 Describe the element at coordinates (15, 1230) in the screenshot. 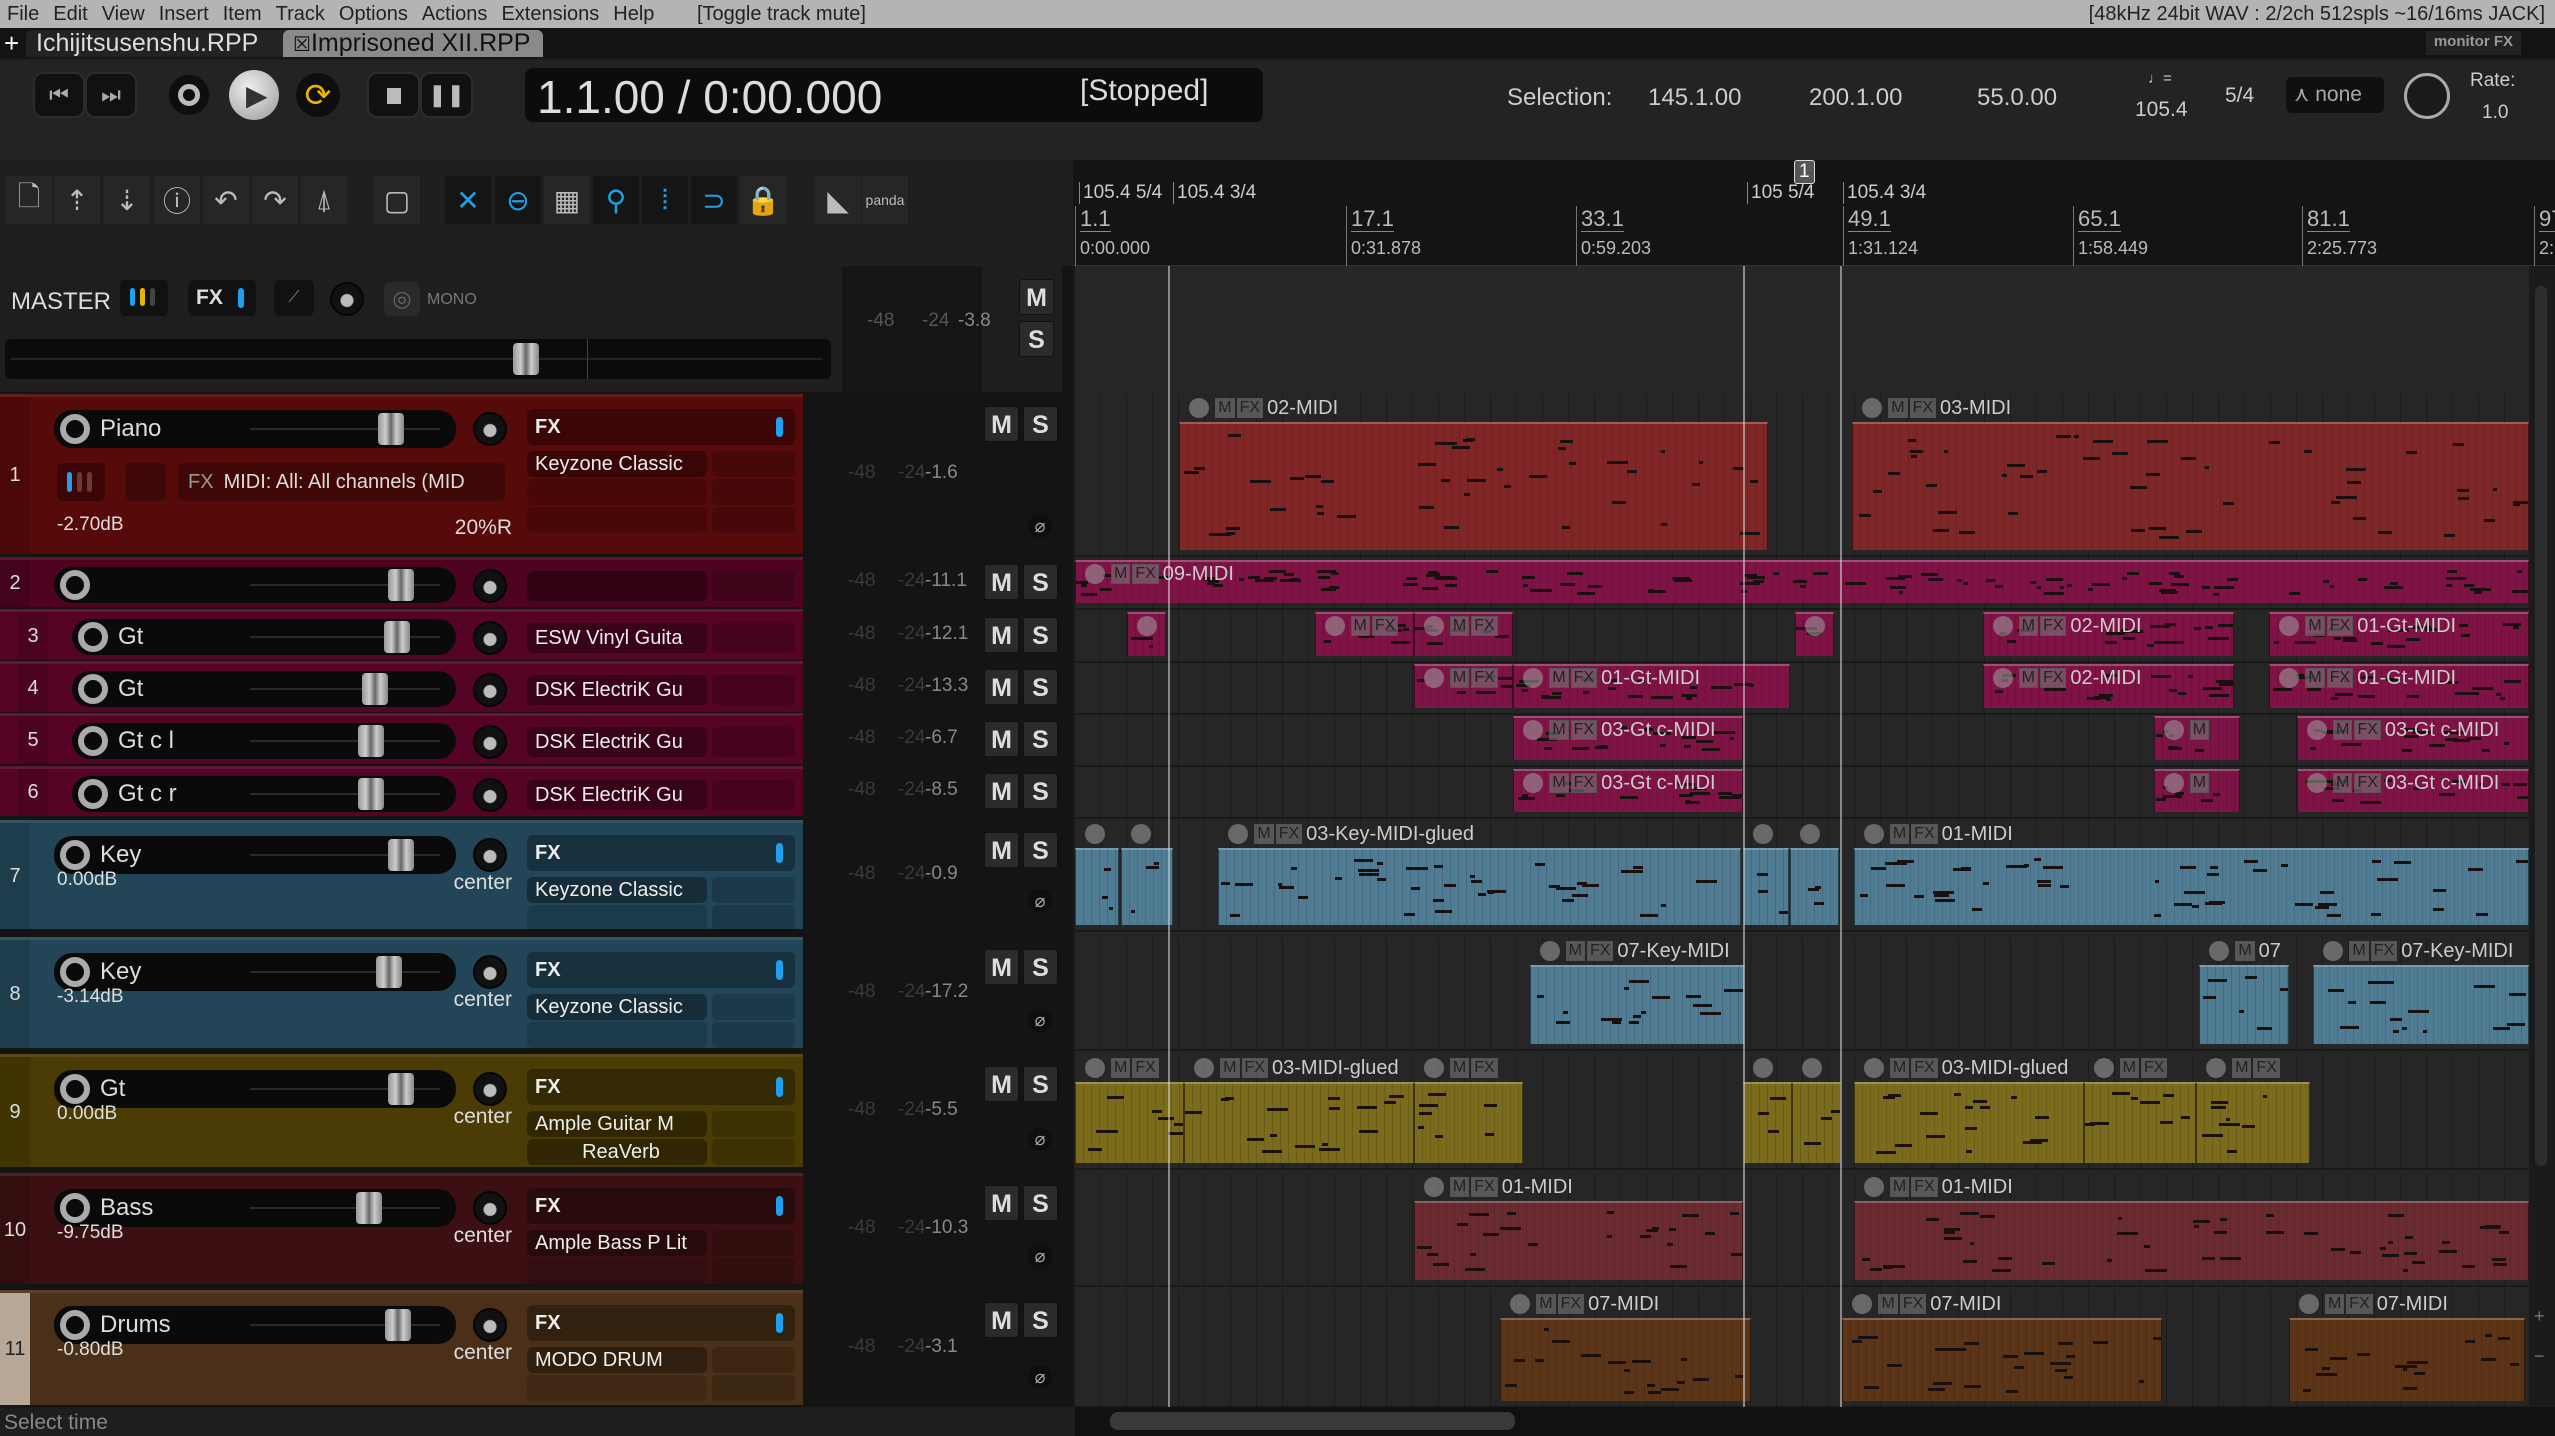

I see `track-number: 10` at that location.